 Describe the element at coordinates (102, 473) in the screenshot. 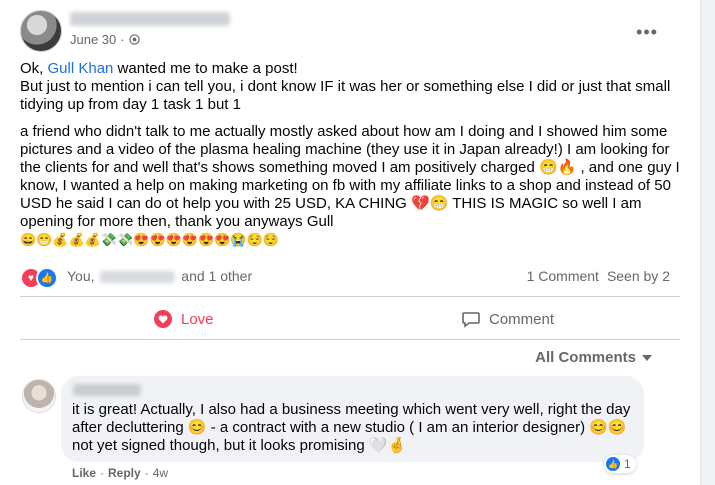

I see `comment-sep: ·` at that location.